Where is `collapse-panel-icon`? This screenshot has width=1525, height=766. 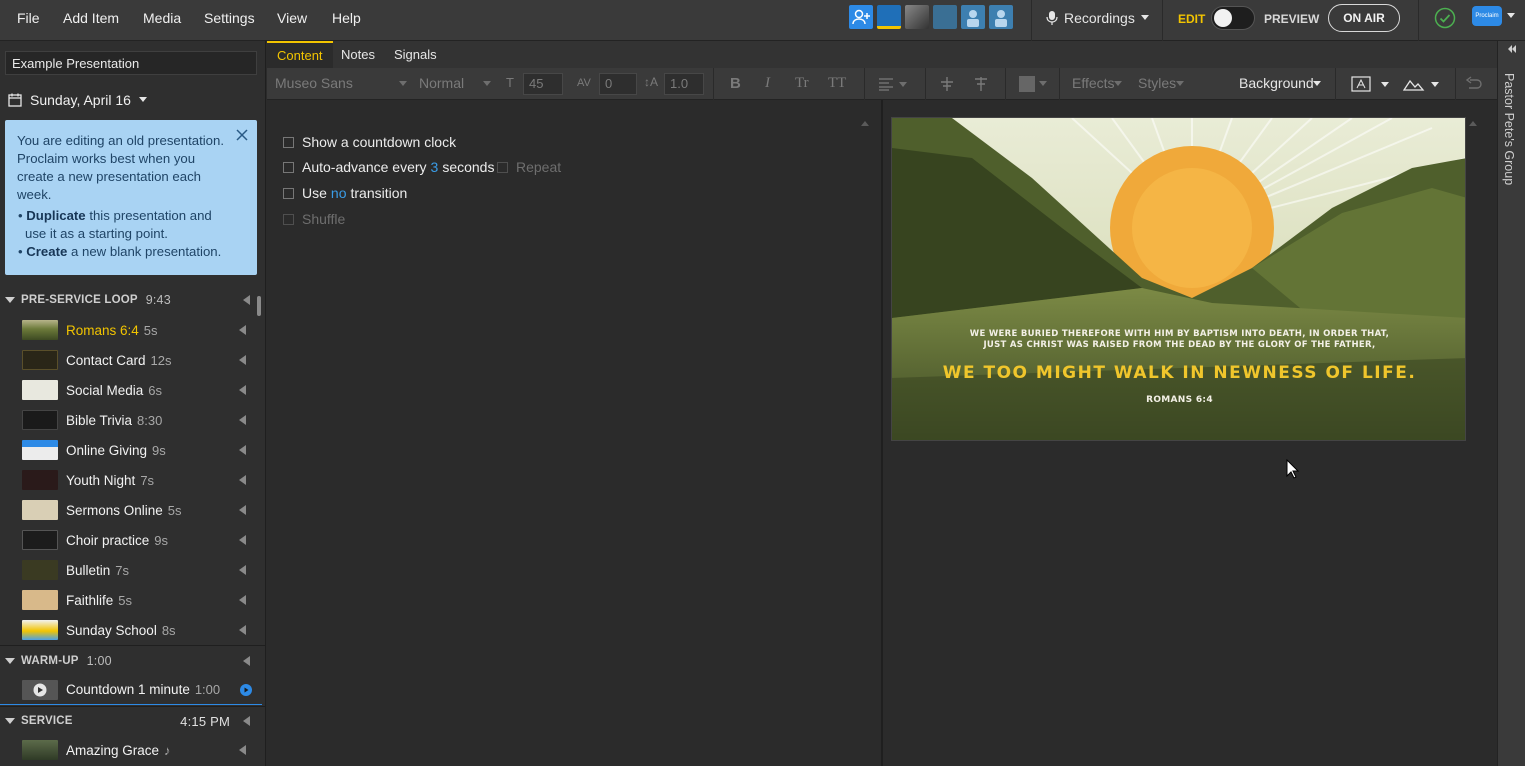
collapse-panel-icon is located at coordinates (1512, 49).